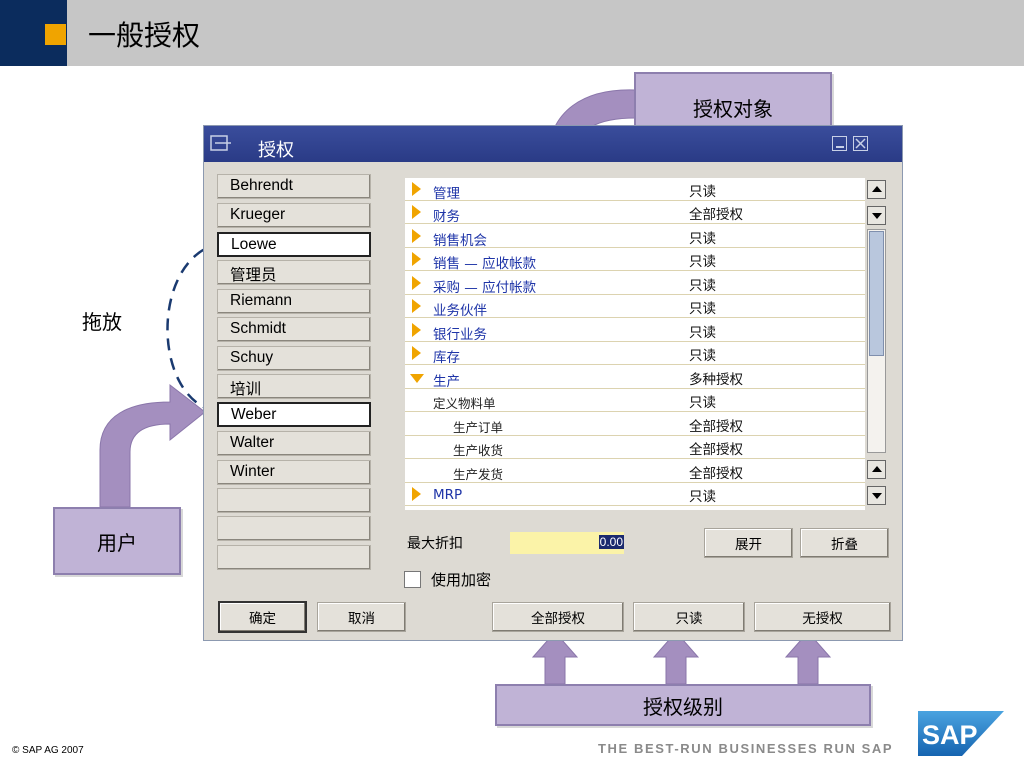 This screenshot has height=768, width=1024. I want to click on expand-button: 展开, so click(748, 543).